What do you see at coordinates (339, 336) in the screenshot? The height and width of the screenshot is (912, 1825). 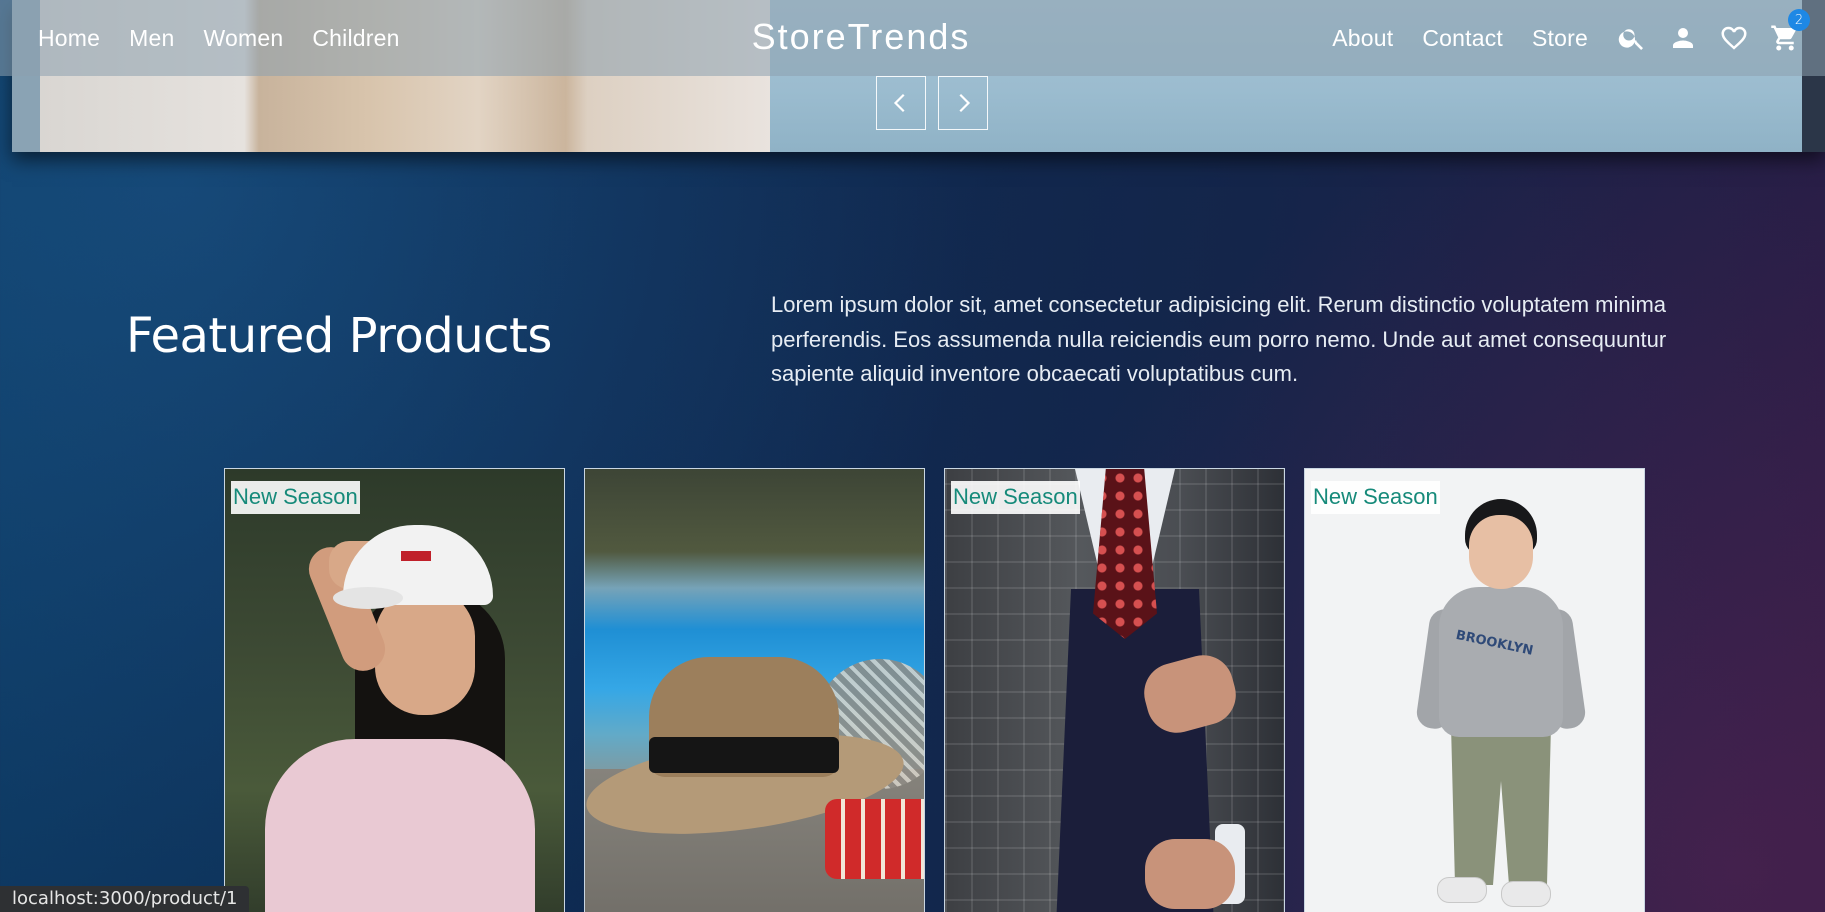 I see `featured-products-title: Featured Products` at bounding box center [339, 336].